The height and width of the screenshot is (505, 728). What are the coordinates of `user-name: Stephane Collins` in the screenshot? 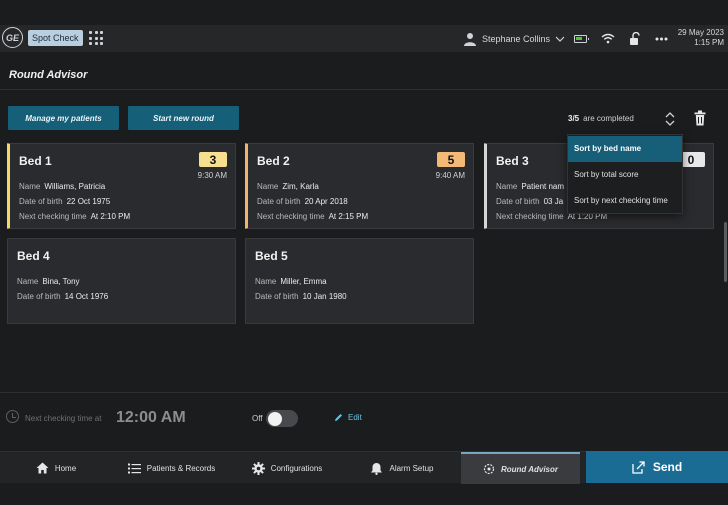 It's located at (516, 38).